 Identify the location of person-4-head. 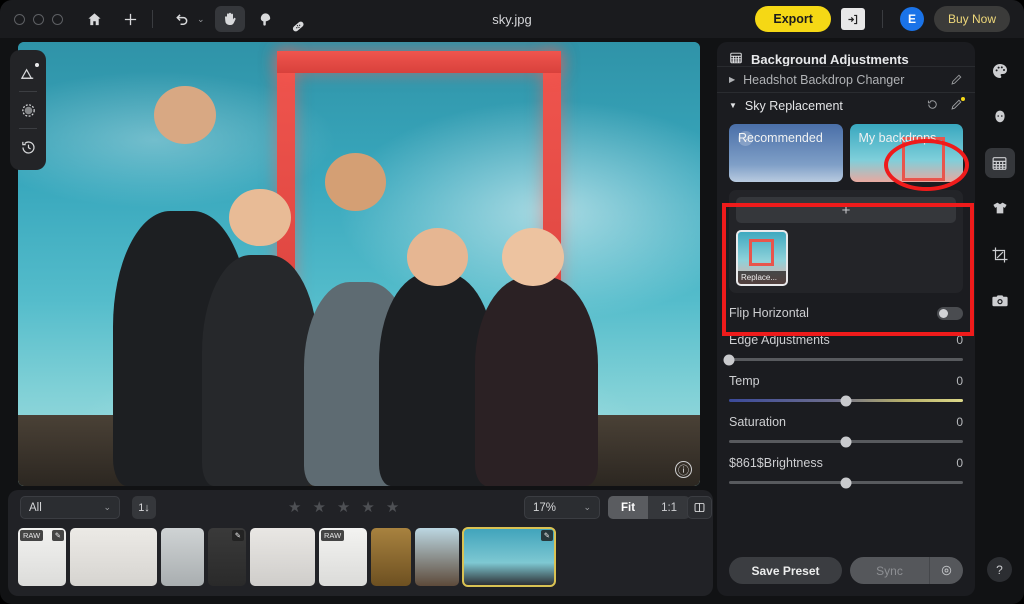
(437, 257).